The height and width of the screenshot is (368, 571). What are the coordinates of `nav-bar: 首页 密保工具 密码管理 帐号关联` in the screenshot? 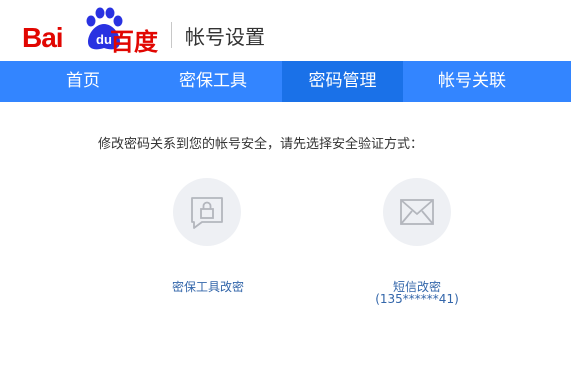 It's located at (285, 81).